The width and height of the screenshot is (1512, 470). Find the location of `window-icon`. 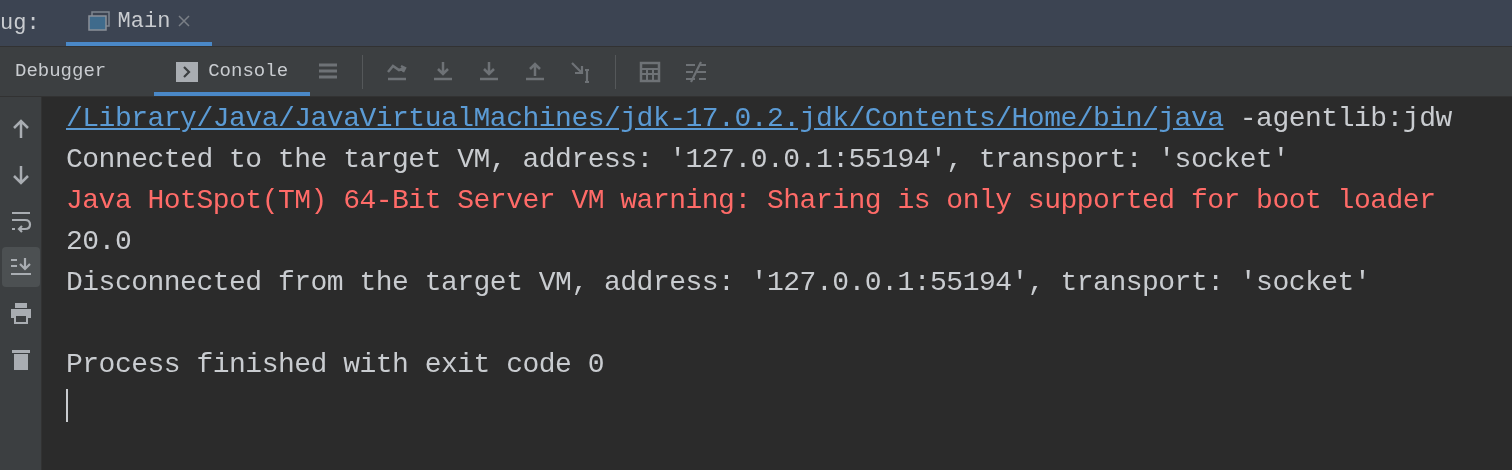

window-icon is located at coordinates (98, 21).